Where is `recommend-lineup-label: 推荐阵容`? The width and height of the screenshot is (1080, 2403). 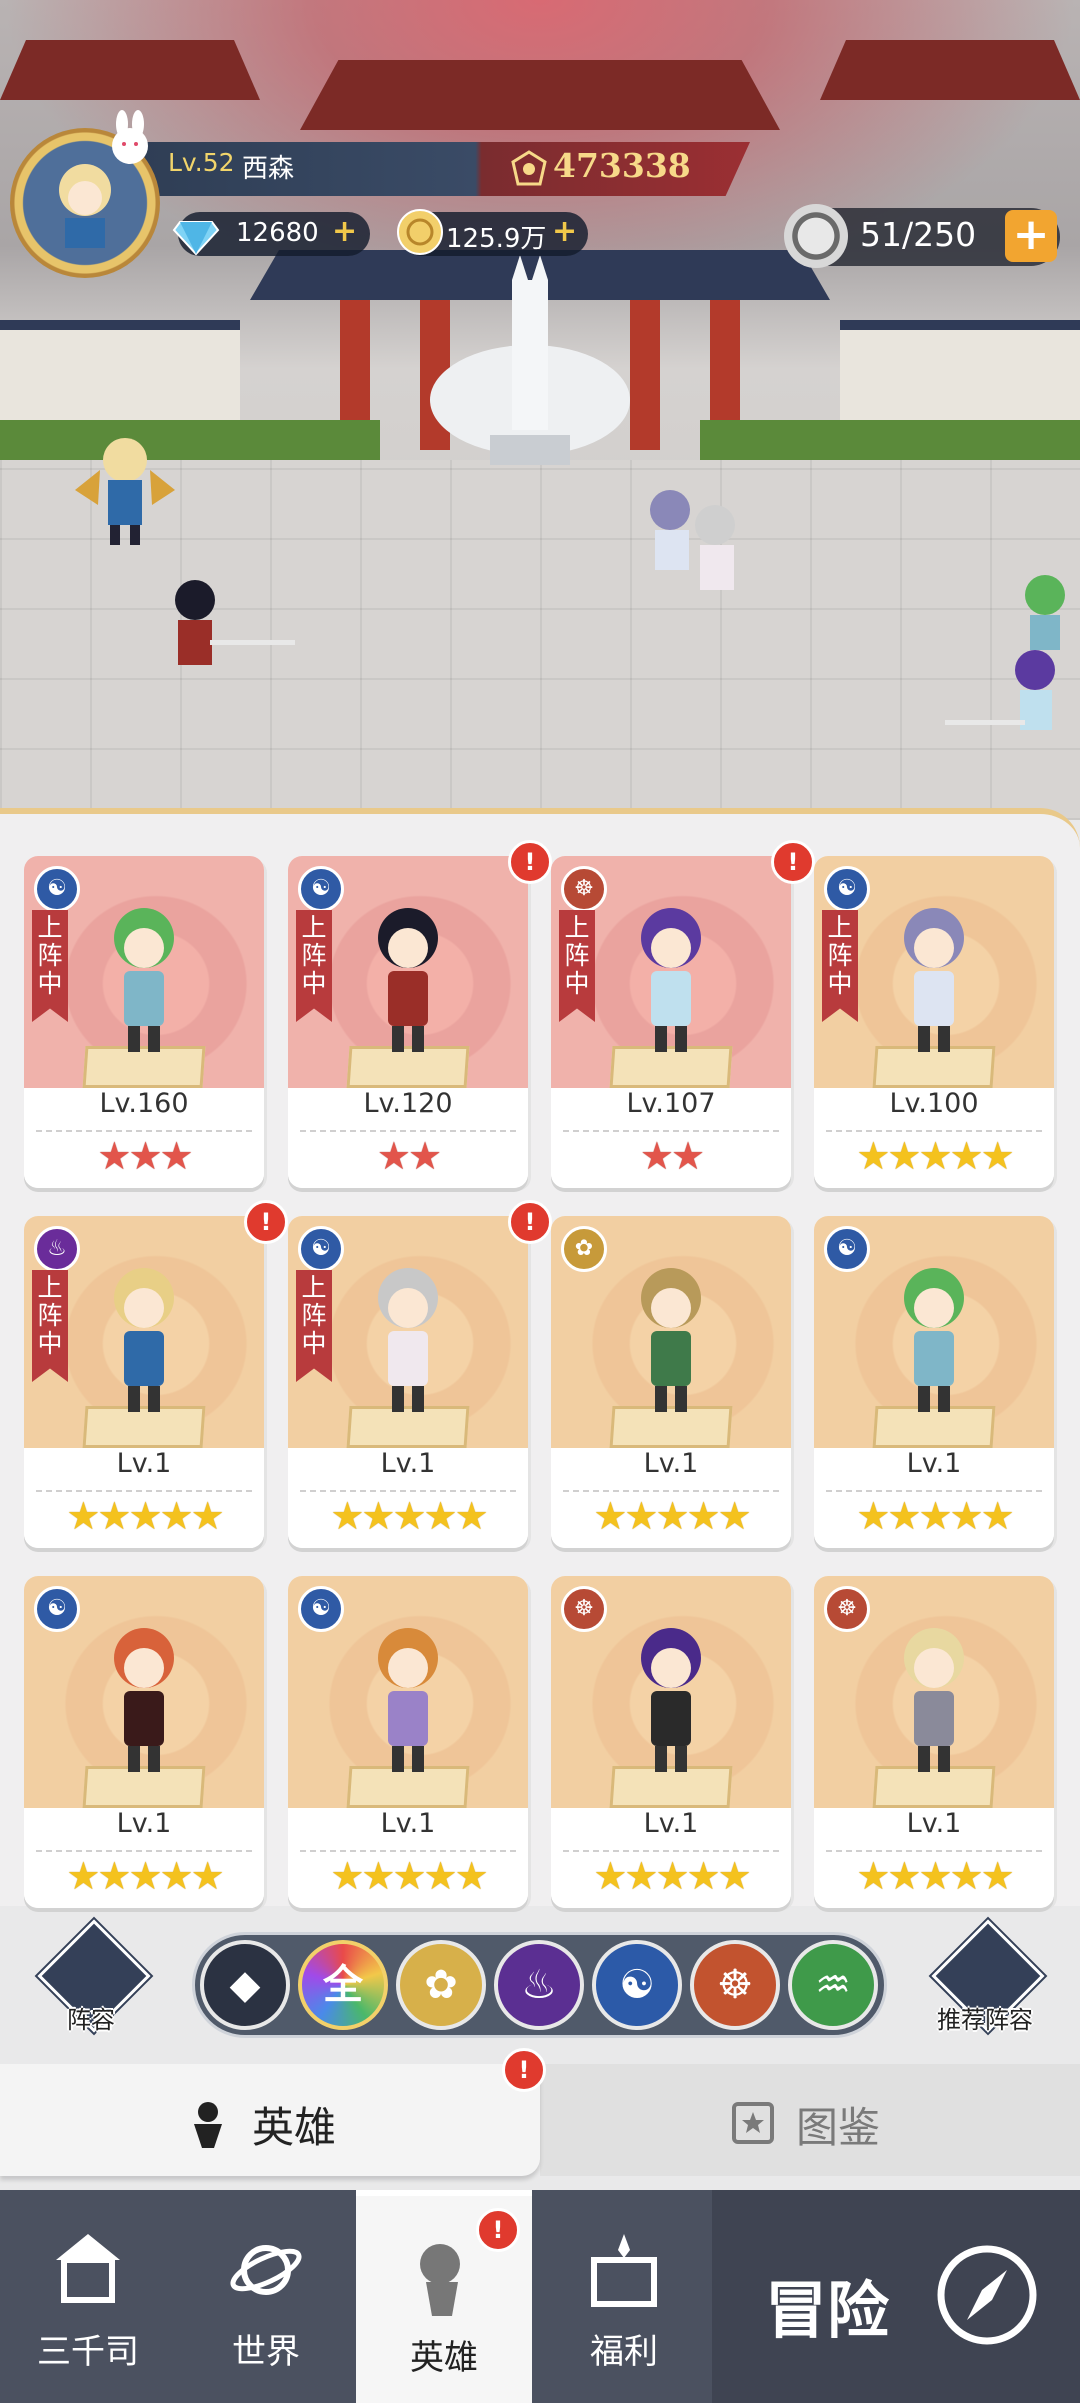
recommend-lineup-label: 推荐阵容 is located at coordinates (985, 2020).